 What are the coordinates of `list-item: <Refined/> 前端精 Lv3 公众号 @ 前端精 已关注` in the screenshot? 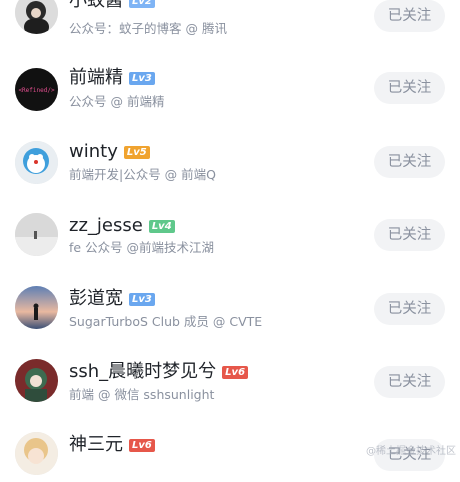 It's located at (230, 88).